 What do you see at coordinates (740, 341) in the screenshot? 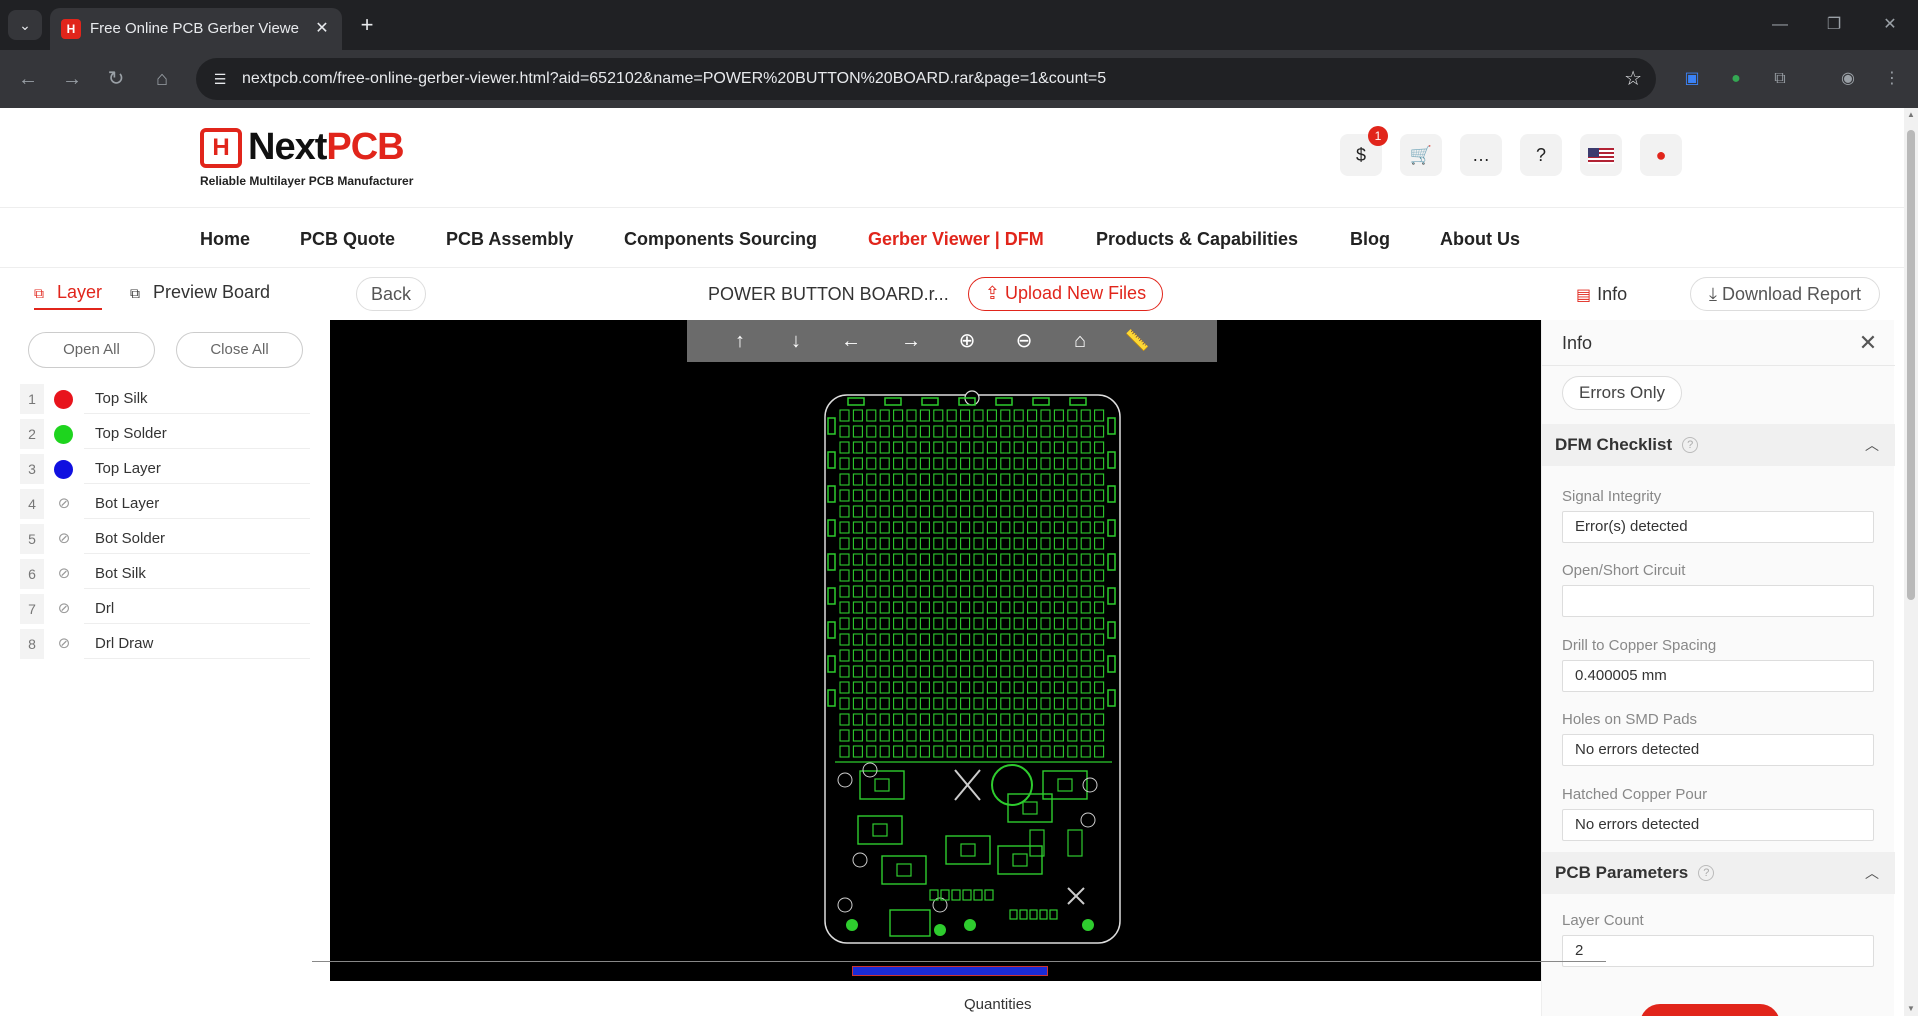
I see `arrow-up-icon: ↑` at bounding box center [740, 341].